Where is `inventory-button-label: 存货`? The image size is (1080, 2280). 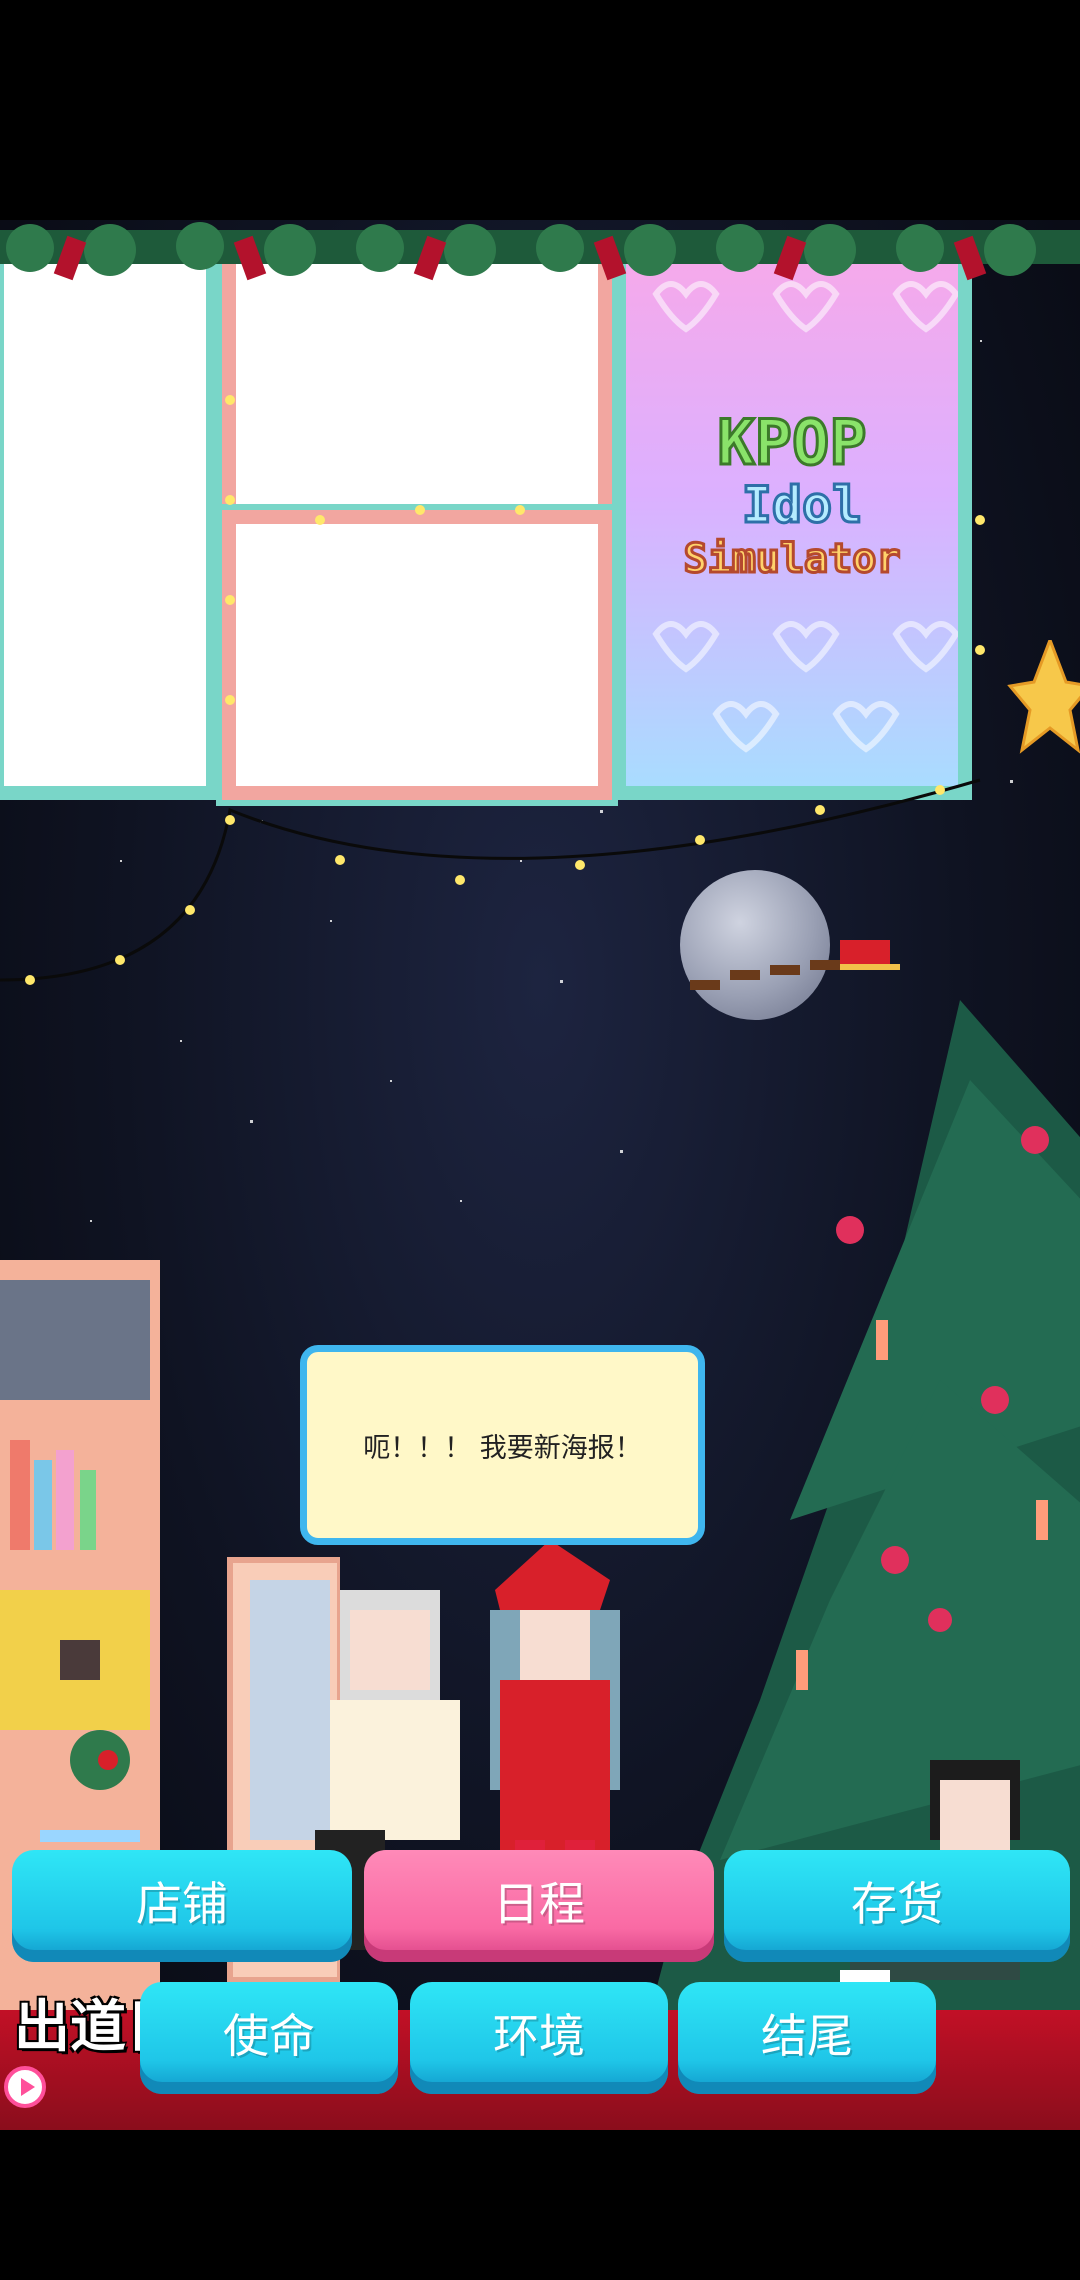 inventory-button-label: 存货 is located at coordinates (897, 1904).